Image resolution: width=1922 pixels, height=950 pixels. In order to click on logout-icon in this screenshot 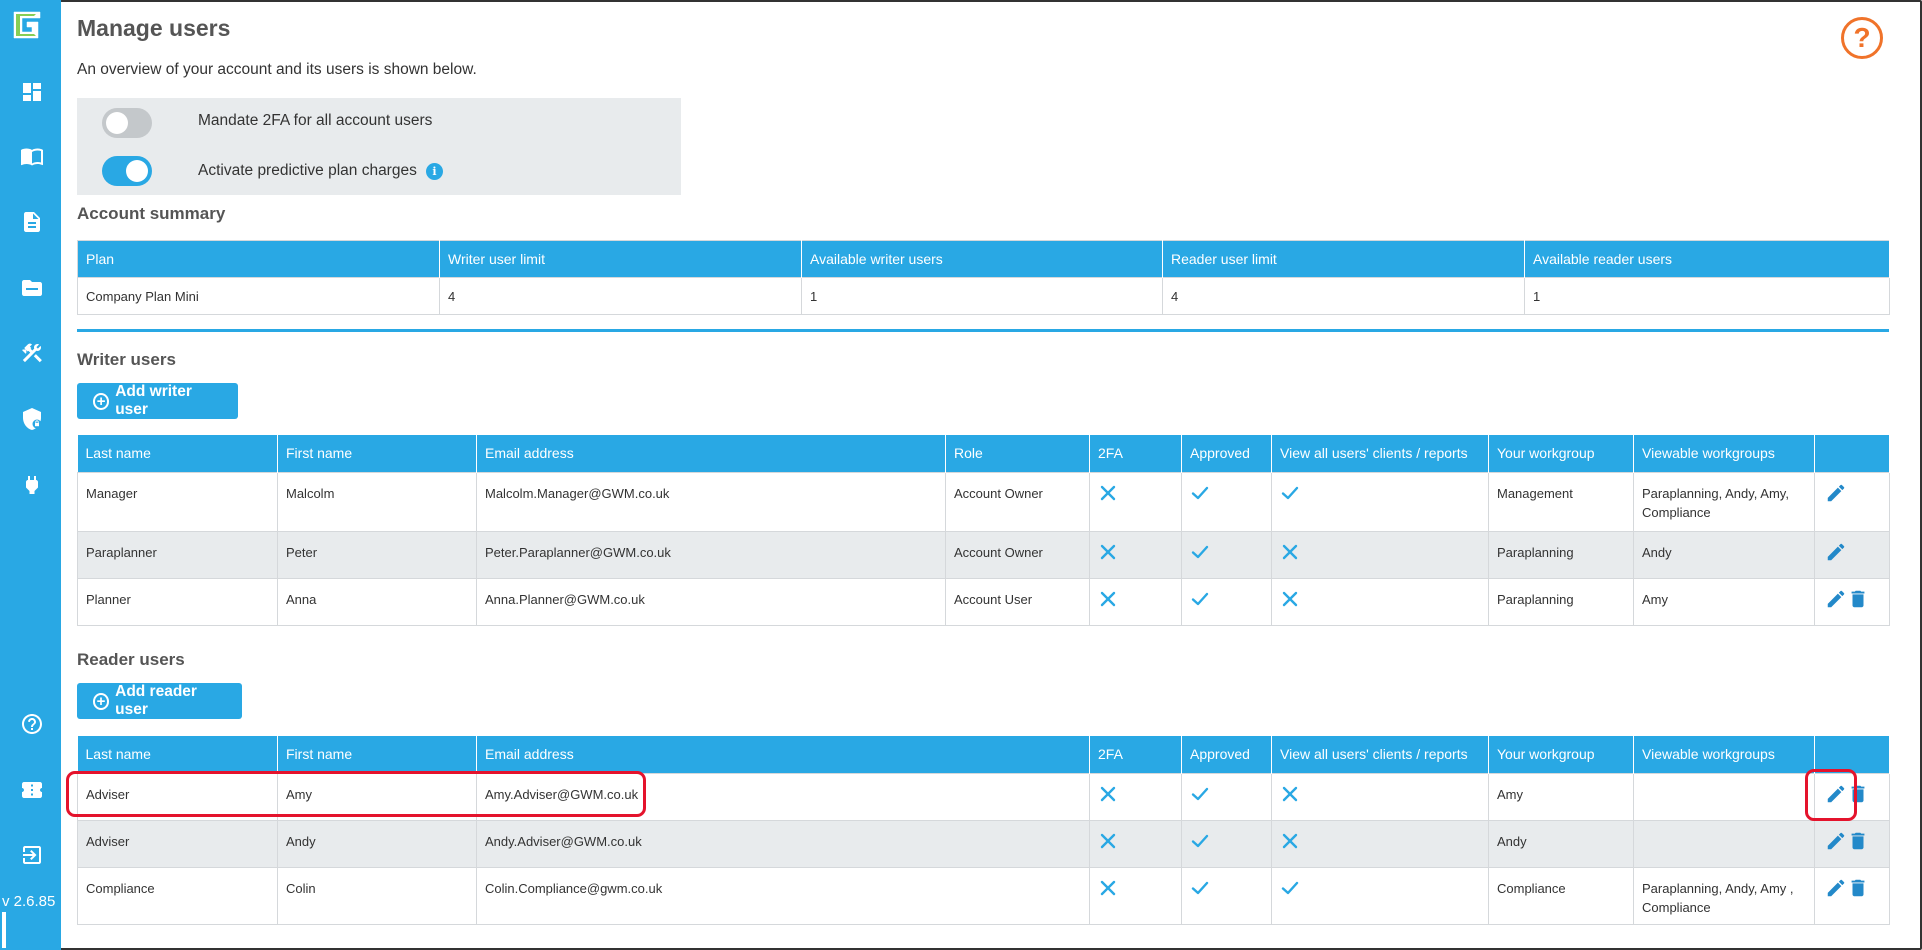, I will do `click(32, 855)`.